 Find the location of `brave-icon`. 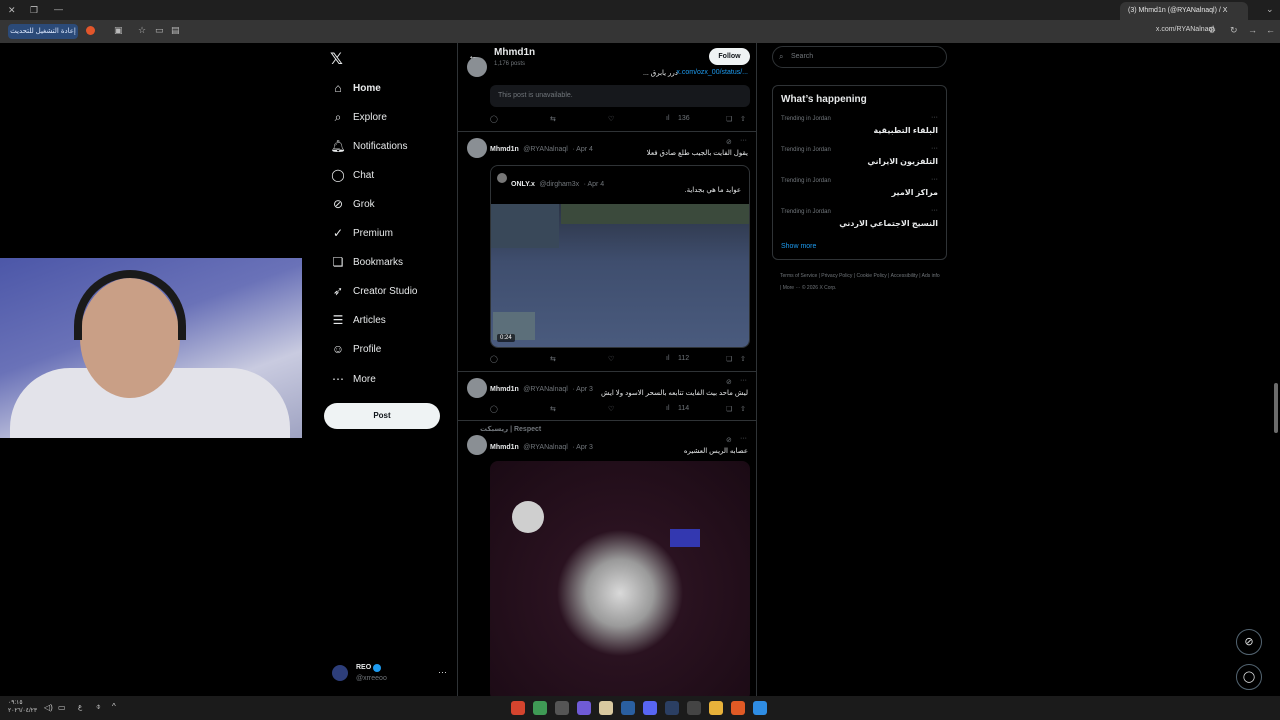

brave-icon is located at coordinates (738, 708).